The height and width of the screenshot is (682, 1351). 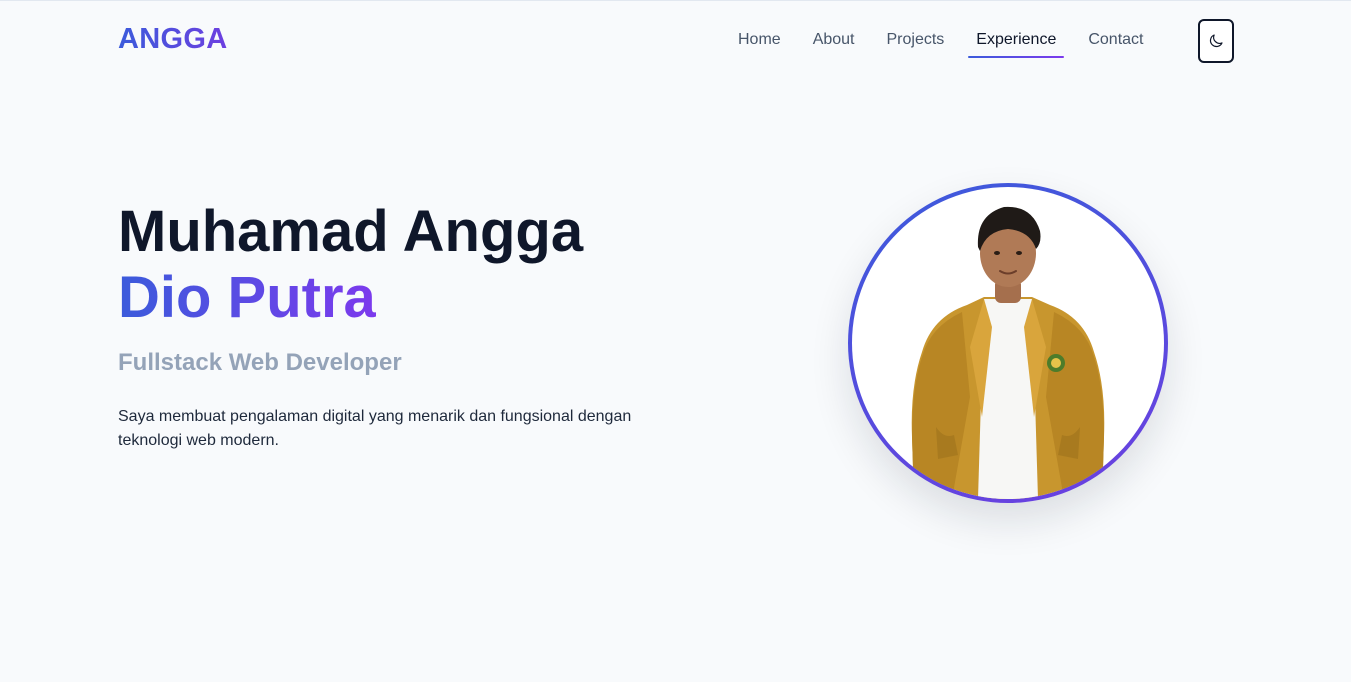 What do you see at coordinates (1008, 352) in the screenshot?
I see `person-illustration` at bounding box center [1008, 352].